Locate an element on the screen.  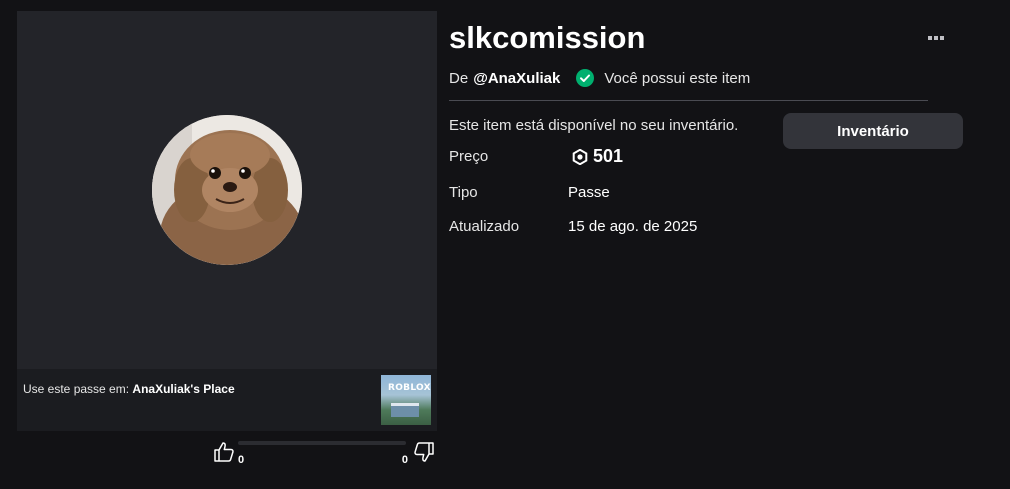
place-prefix: Use este passe em: is located at coordinates (76, 389).